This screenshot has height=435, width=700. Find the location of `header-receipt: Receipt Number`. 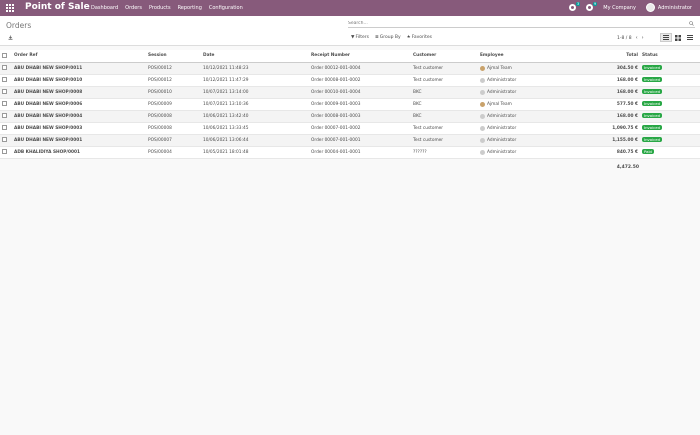

header-receipt: Receipt Number is located at coordinates (360, 56).